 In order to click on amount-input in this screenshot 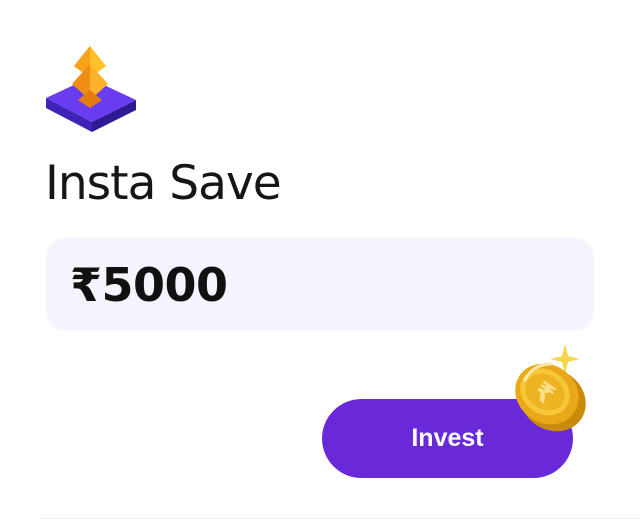, I will do `click(320, 284)`.